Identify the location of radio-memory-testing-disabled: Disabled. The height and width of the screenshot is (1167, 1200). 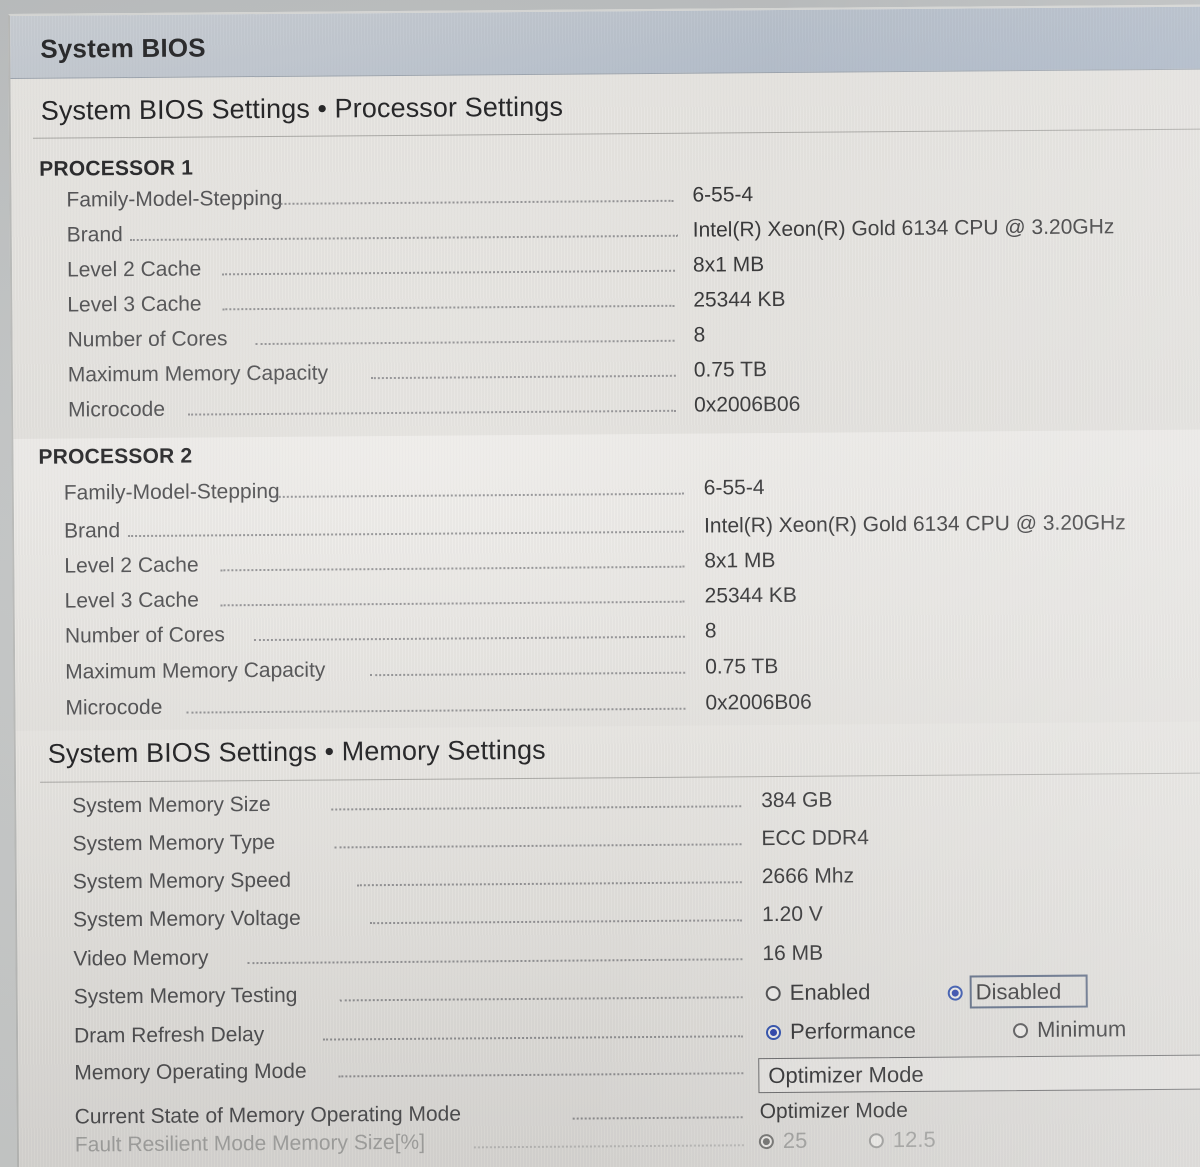
(1006, 993).